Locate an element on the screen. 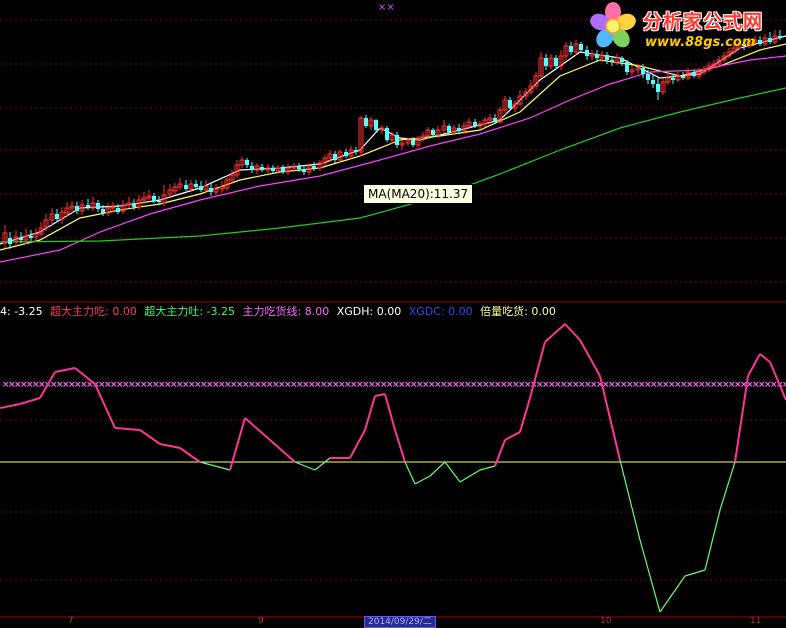 The image size is (786, 628). legend-item-super-main-buy: 超大主力吃: 0.00 is located at coordinates (93, 311).